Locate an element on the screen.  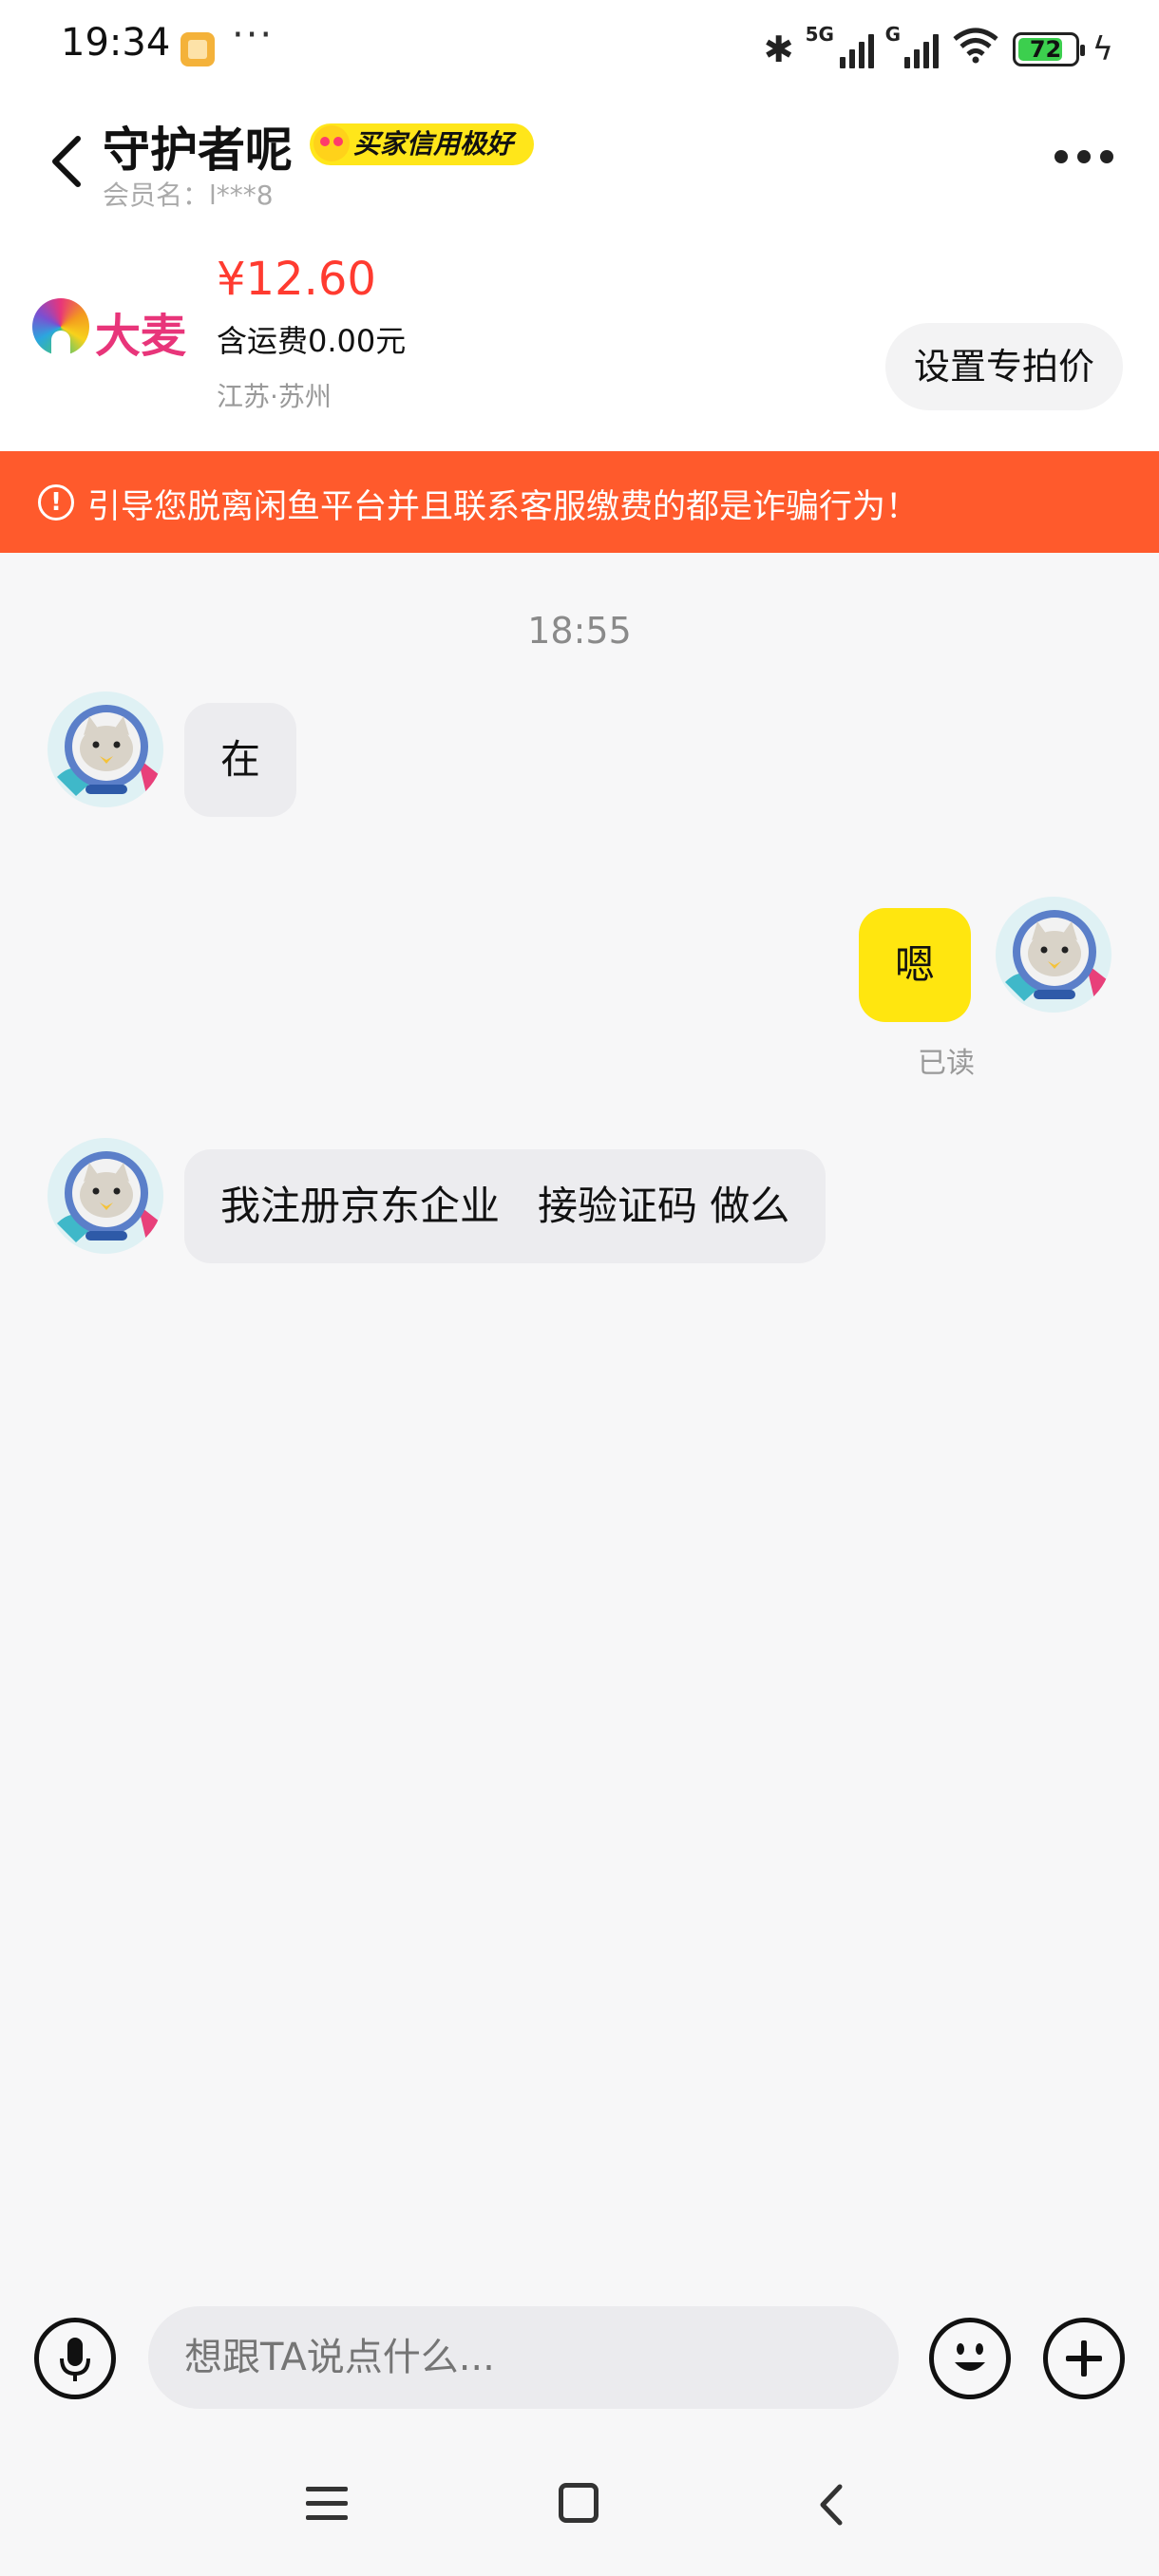
home-icon is located at coordinates (578, 2503).